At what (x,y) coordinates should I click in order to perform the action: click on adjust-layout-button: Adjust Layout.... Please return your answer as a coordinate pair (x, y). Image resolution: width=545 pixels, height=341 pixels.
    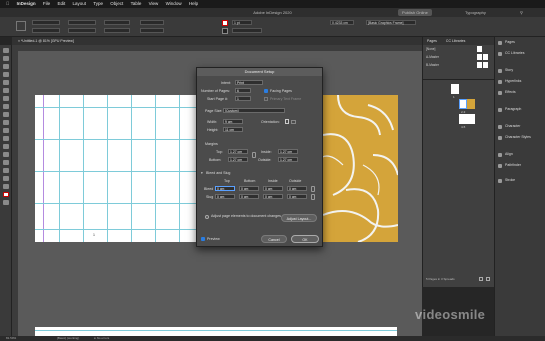
    Looking at the image, I should click on (299, 218).